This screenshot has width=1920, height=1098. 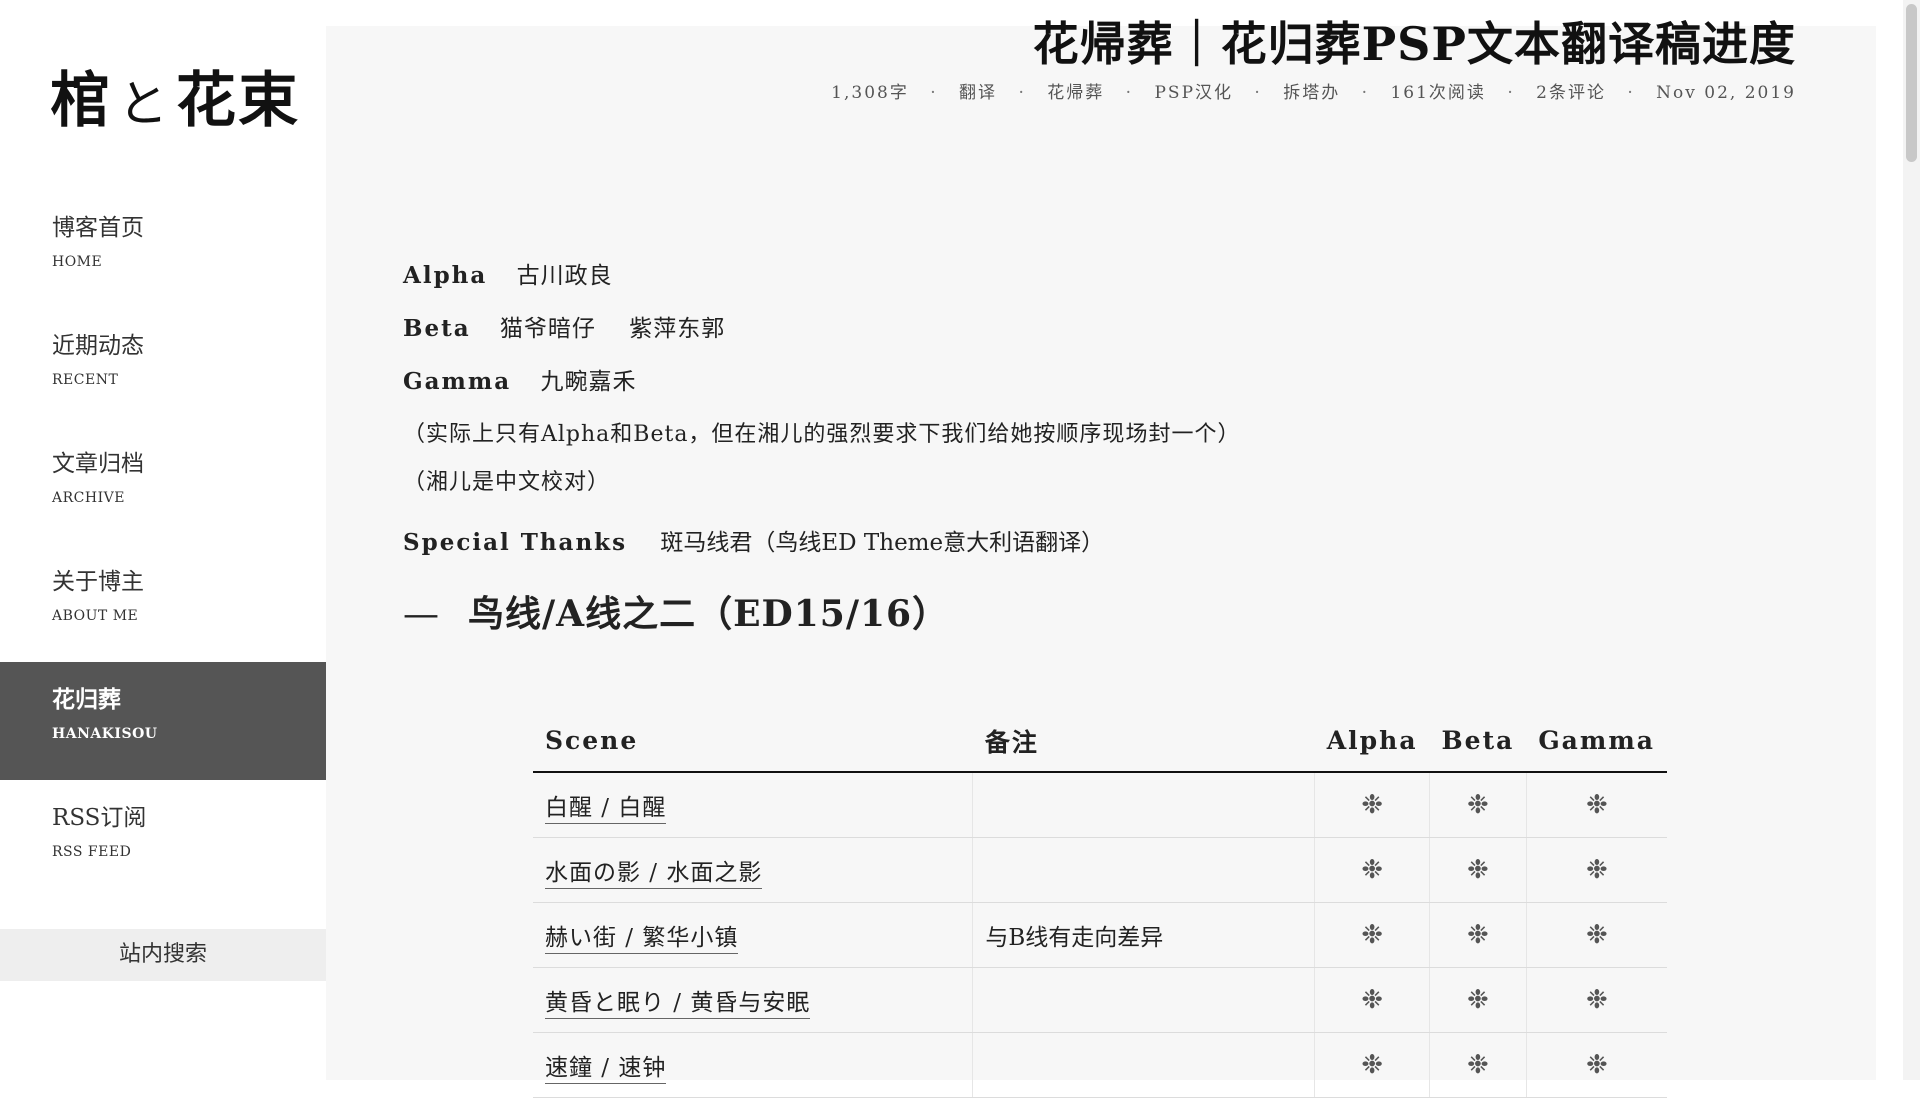 I want to click on tag-link: PSP汉化, so click(x=1193, y=93).